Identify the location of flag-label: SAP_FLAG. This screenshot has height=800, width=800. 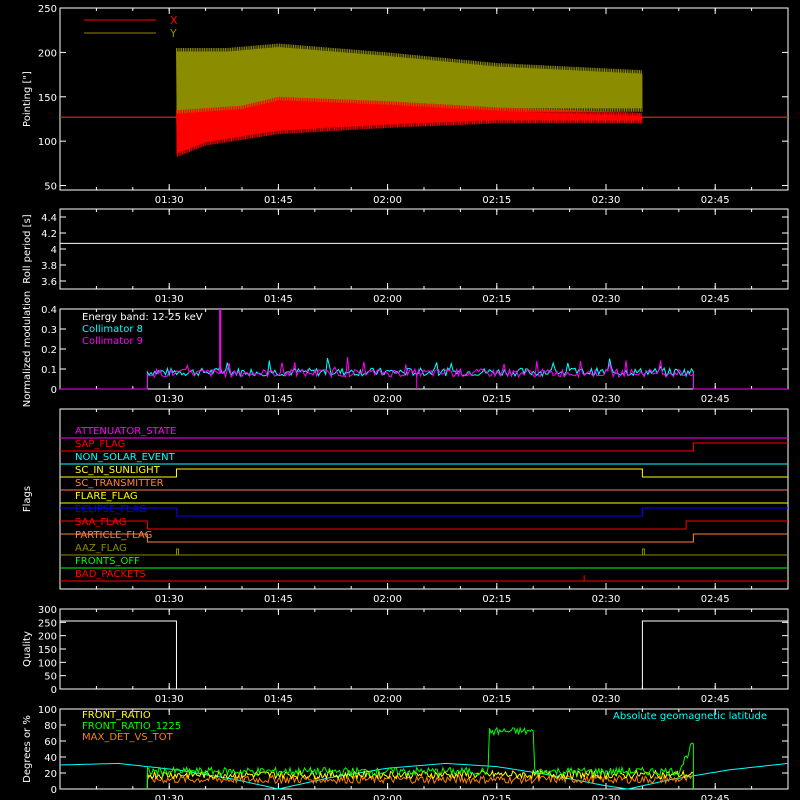
(100, 444).